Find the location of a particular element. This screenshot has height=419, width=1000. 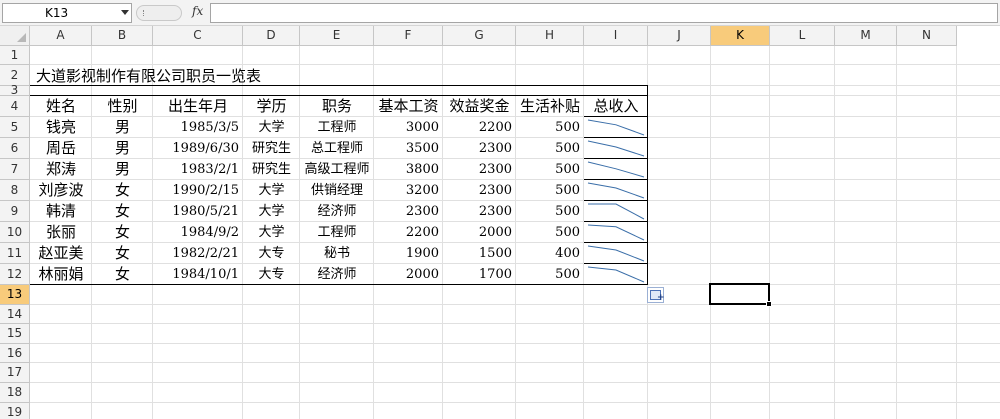

table-cell: 1900 is located at coordinates (408, 253).